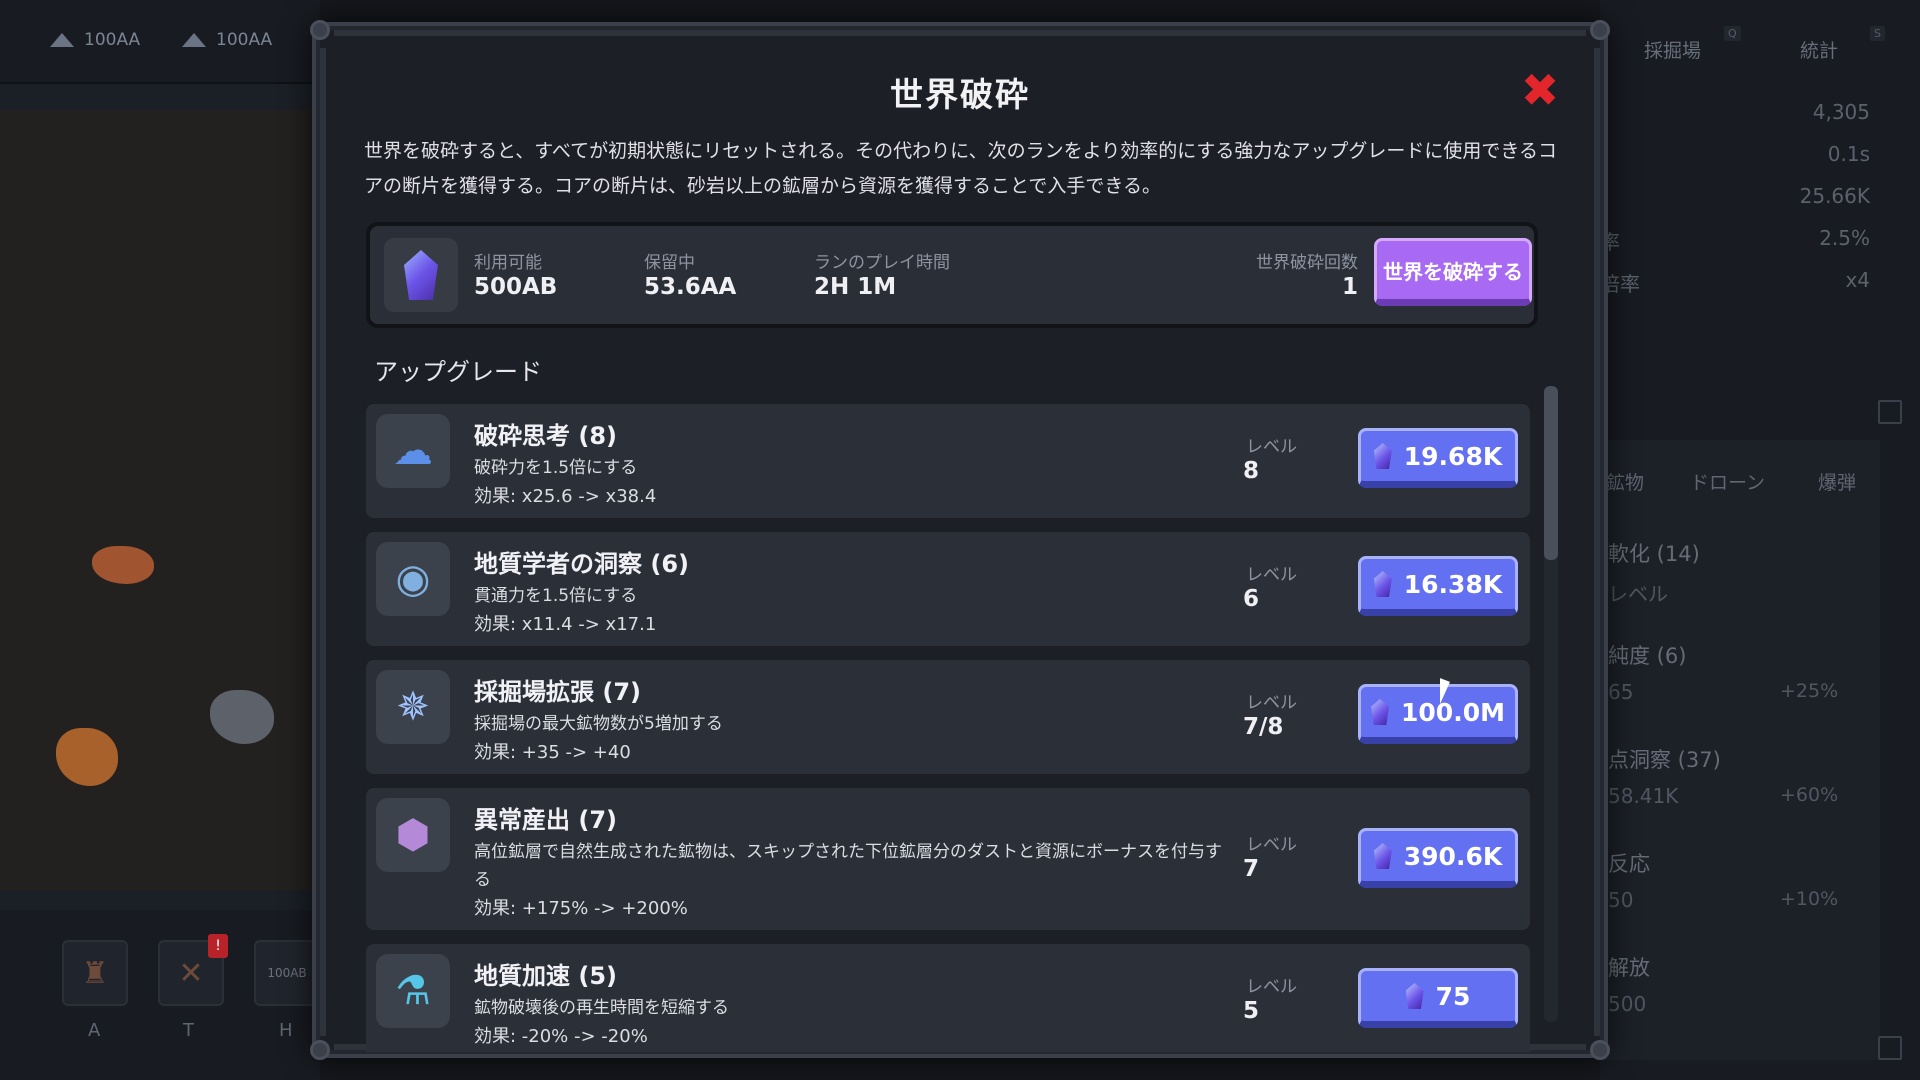 This screenshot has height=1080, width=1920. Describe the element at coordinates (1627, 1004) in the screenshot. I see `side-upgrade-sub: 500` at that location.